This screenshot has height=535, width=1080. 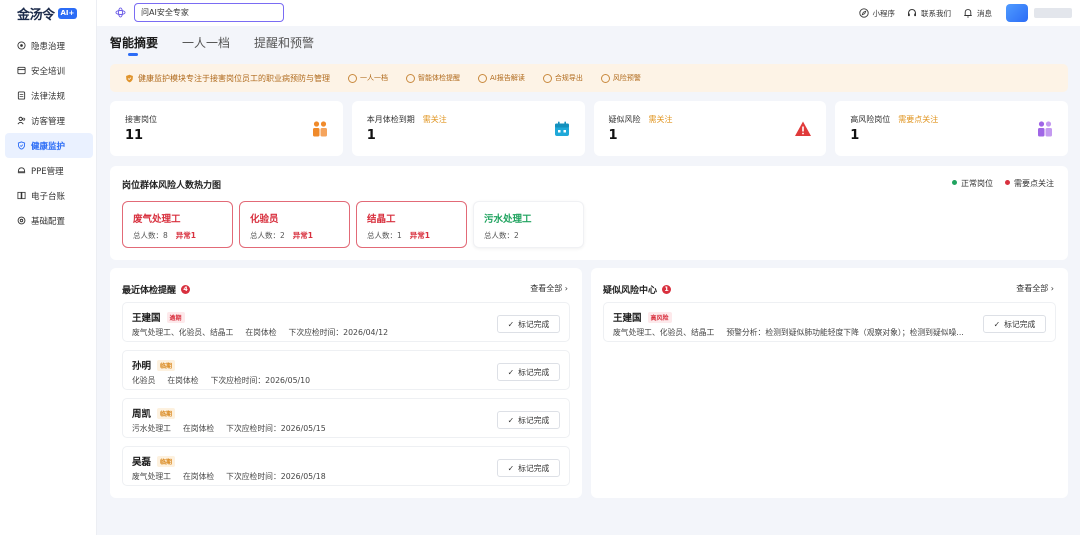 I want to click on banner-chip-ai-report: AI报告解读, so click(x=501, y=78).